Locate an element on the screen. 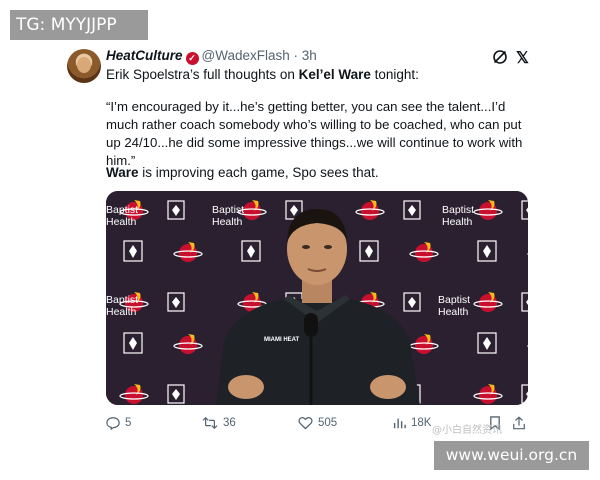  cn-watermark: @小白自然资讯 is located at coordinates (467, 430).